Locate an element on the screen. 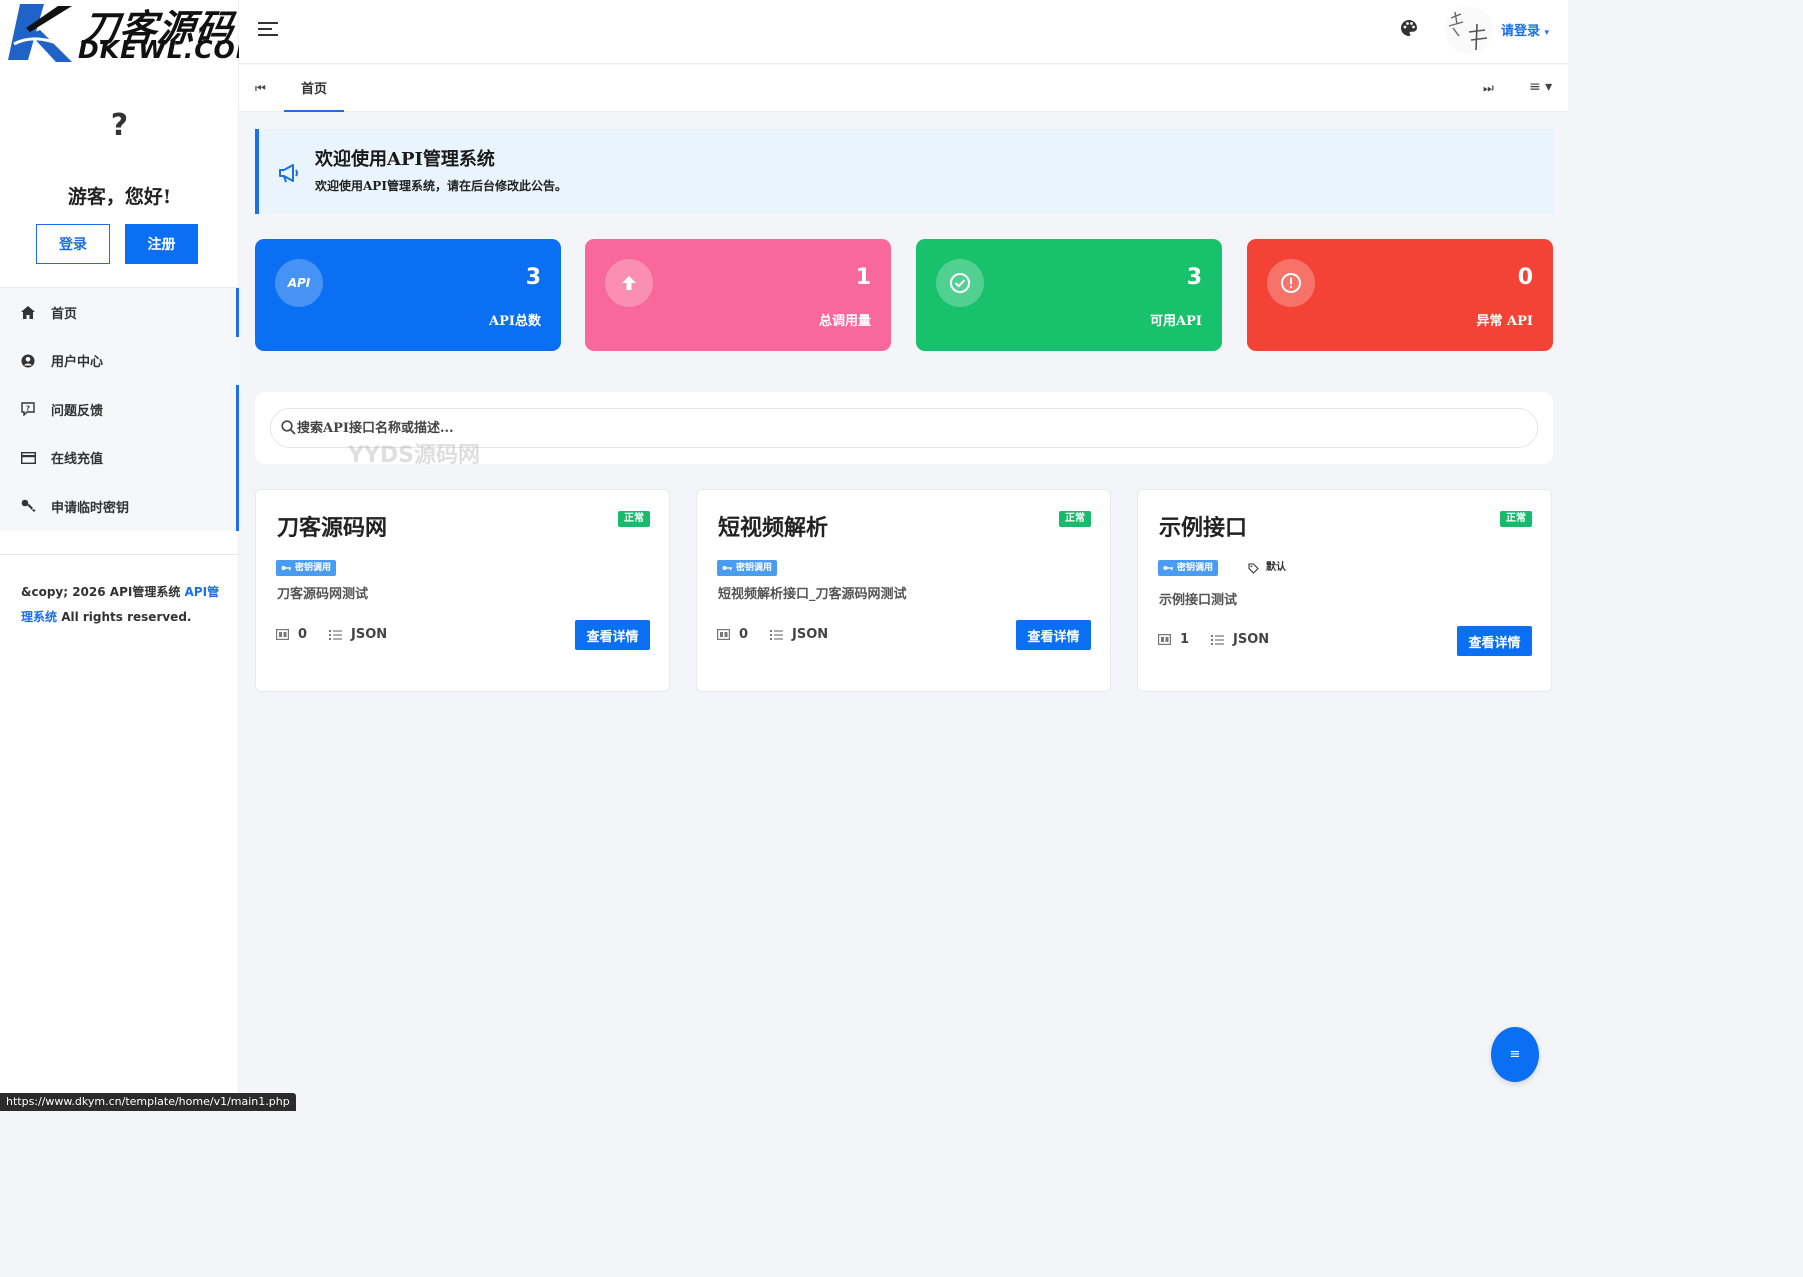 This screenshot has height=1277, width=1803. stat-value: 1 is located at coordinates (863, 277).